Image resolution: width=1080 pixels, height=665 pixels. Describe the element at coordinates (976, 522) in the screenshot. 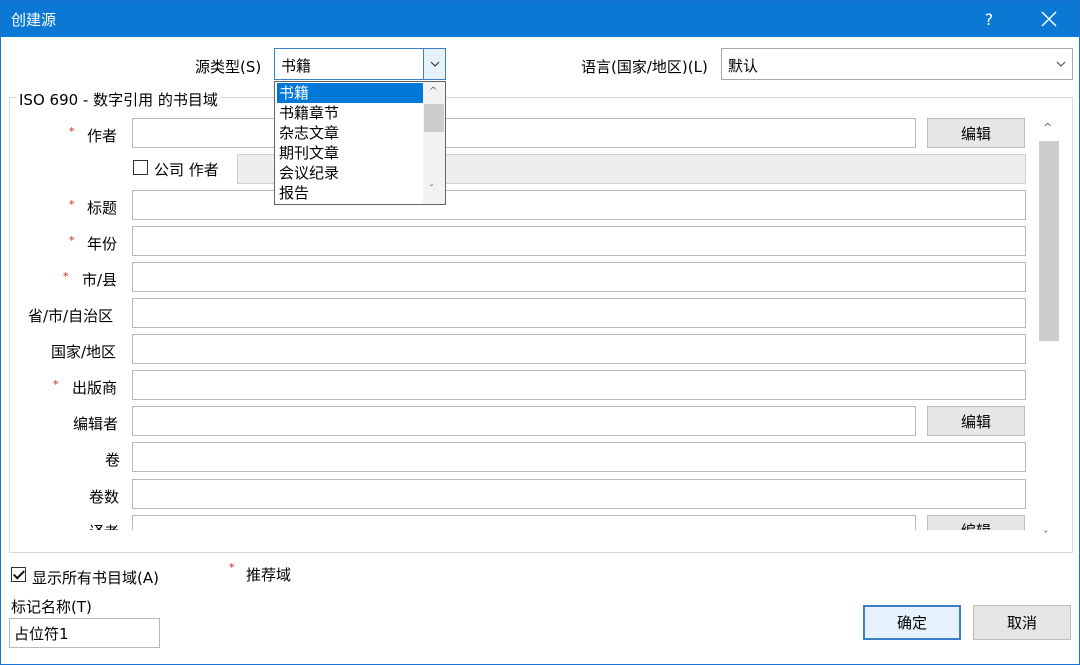

I see `edit-translator-button: 编辑` at that location.